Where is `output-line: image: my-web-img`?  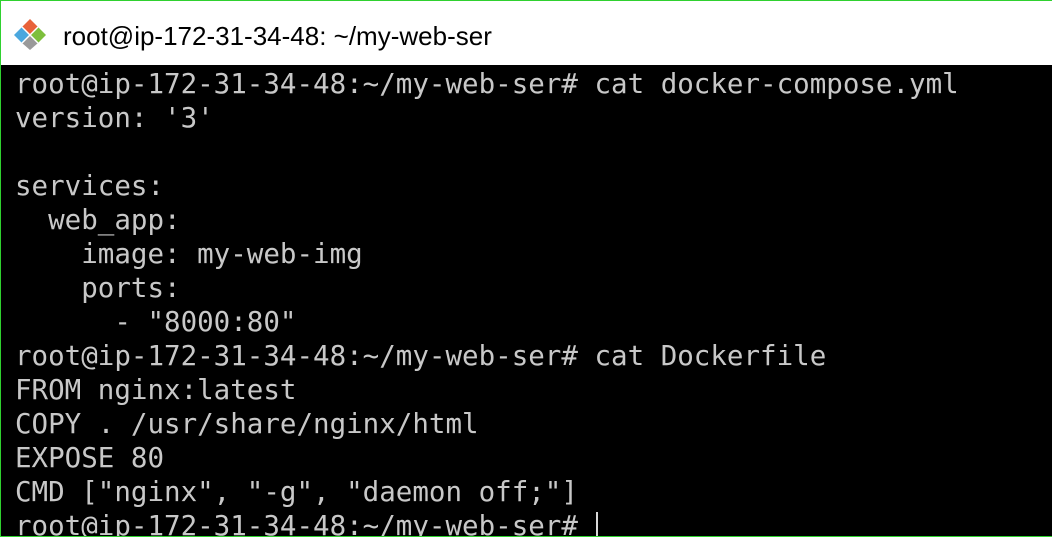
output-line: image: my-web-img is located at coordinates (189, 254).